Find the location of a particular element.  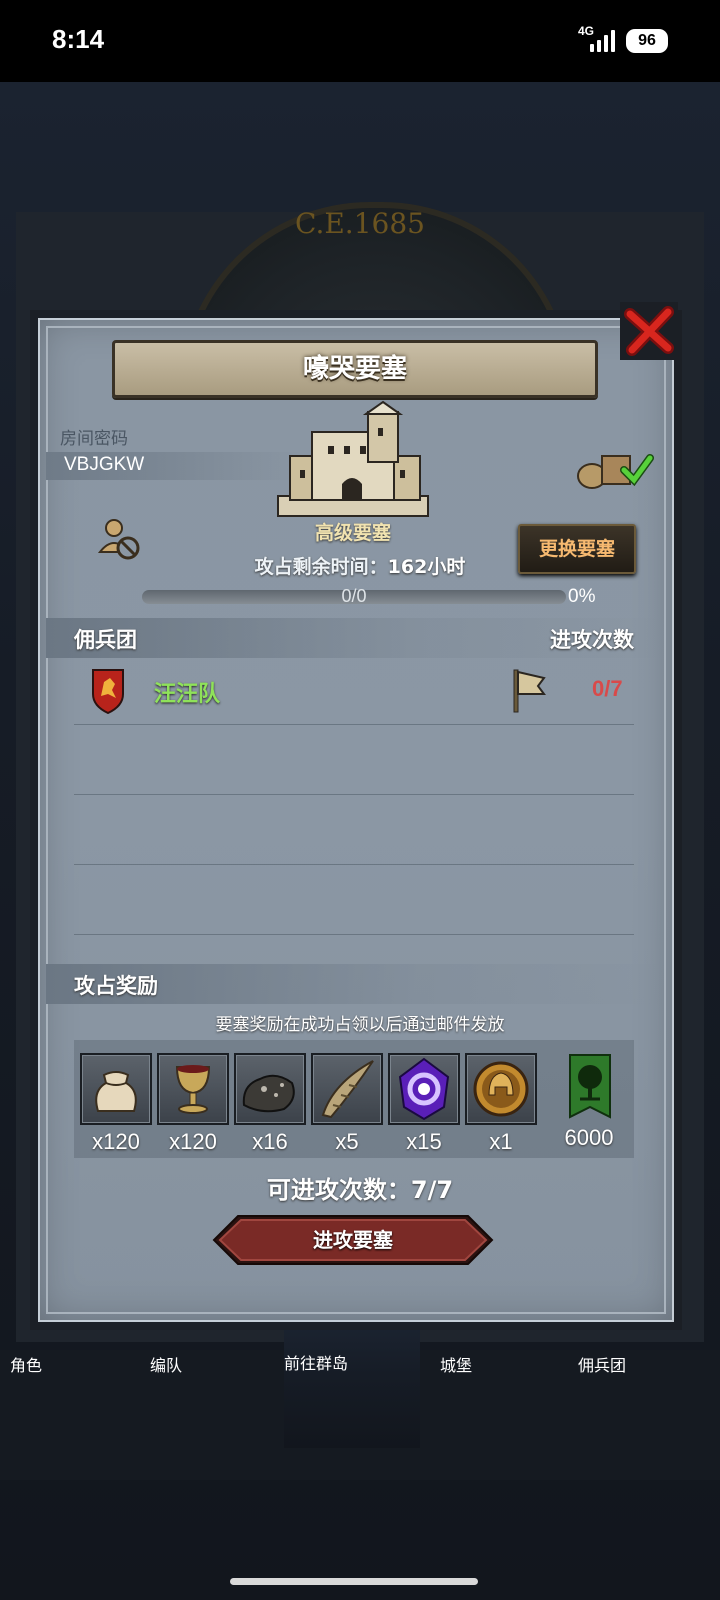

helmet-medal-icon is located at coordinates (501, 1089).